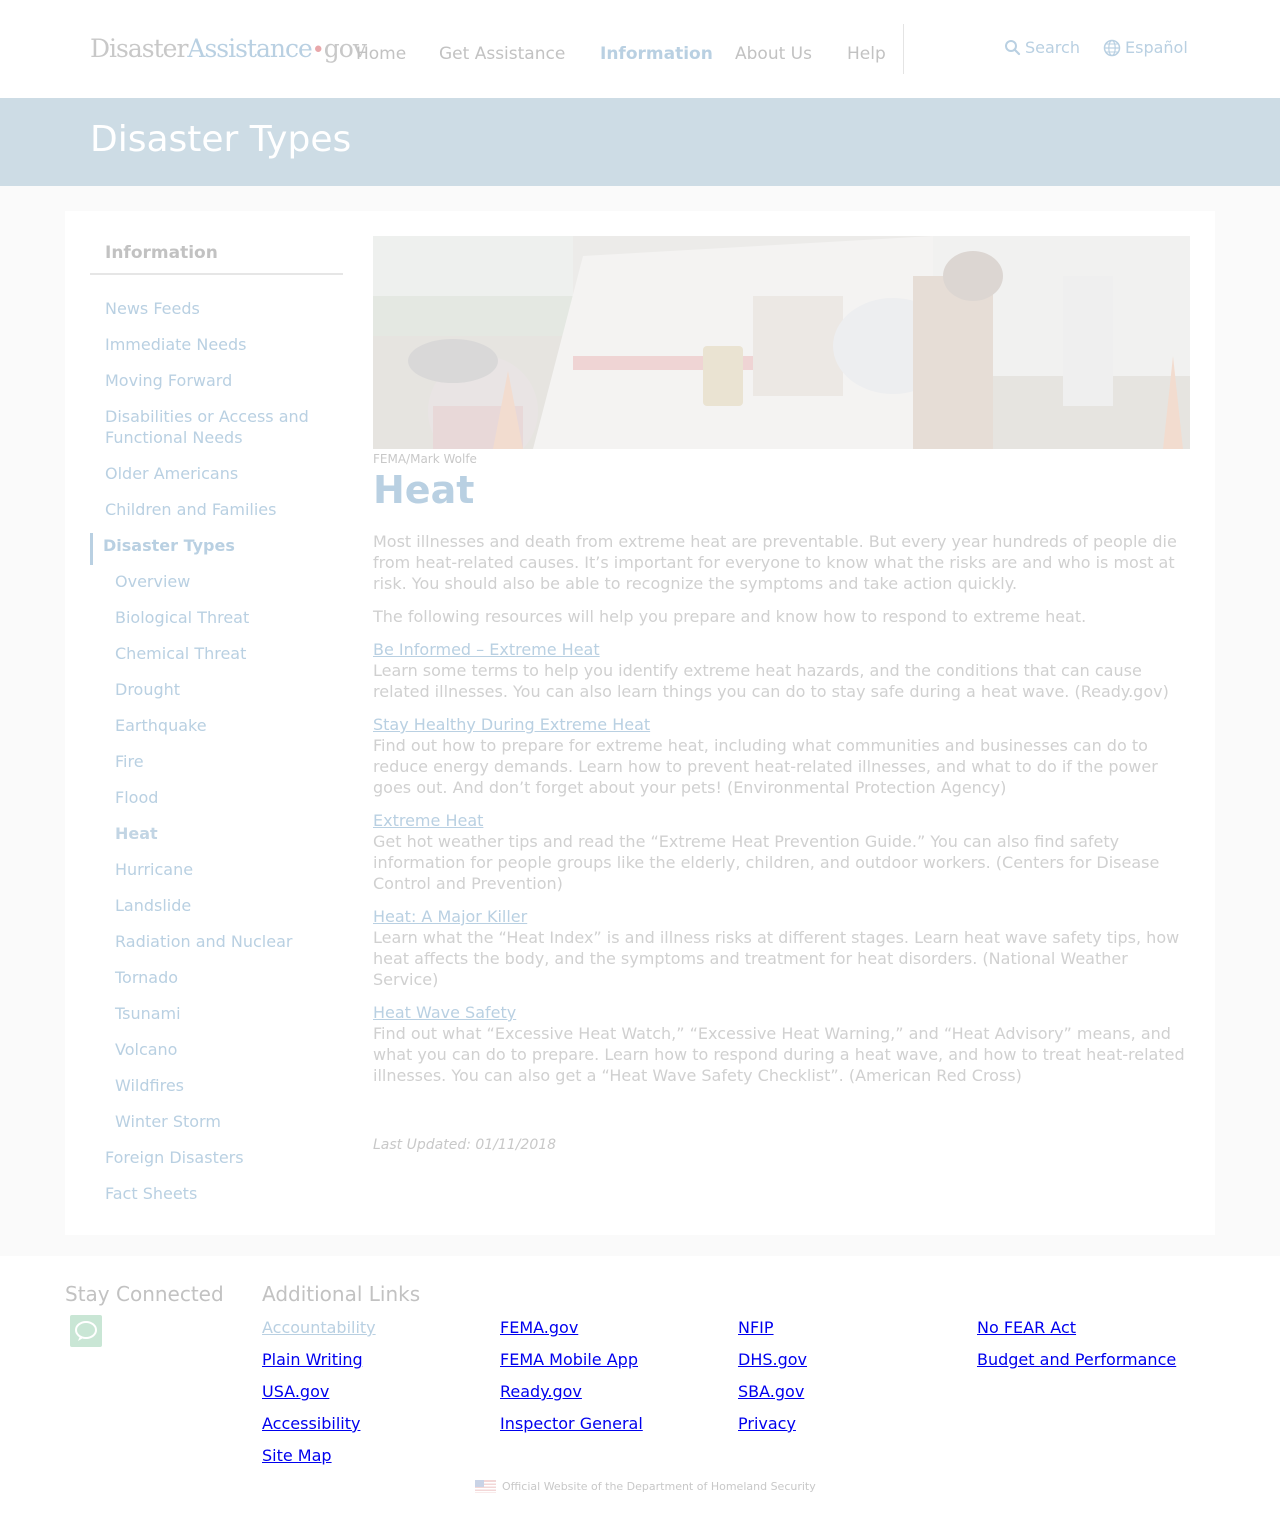 This screenshot has height=1534, width=1280. I want to click on sidebar-item: Volcano, so click(216, 1055).